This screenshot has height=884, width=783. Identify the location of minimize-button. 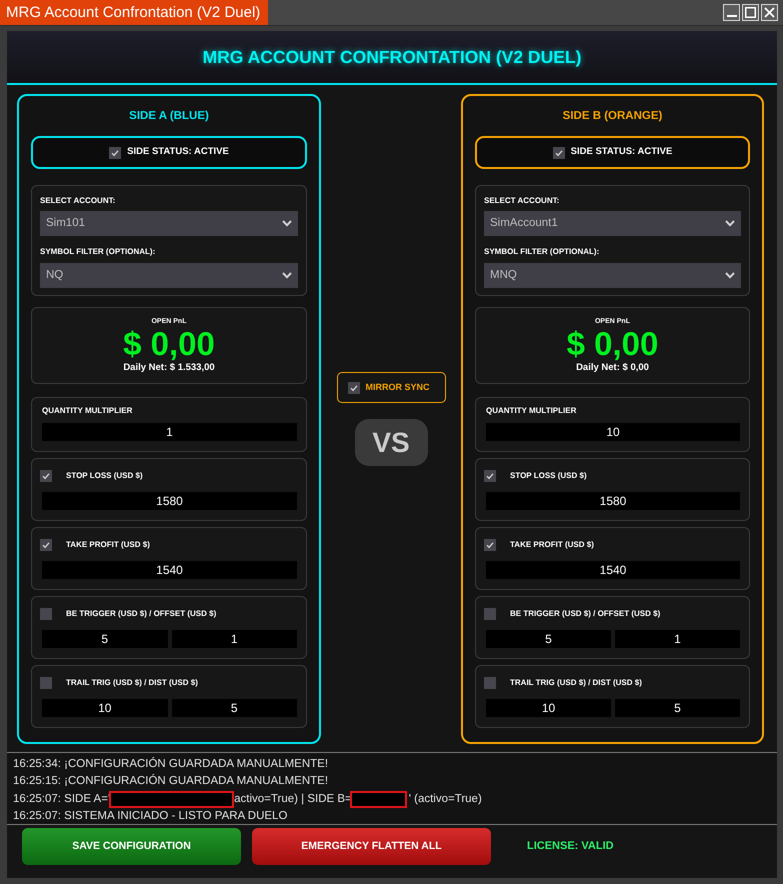
(731, 12).